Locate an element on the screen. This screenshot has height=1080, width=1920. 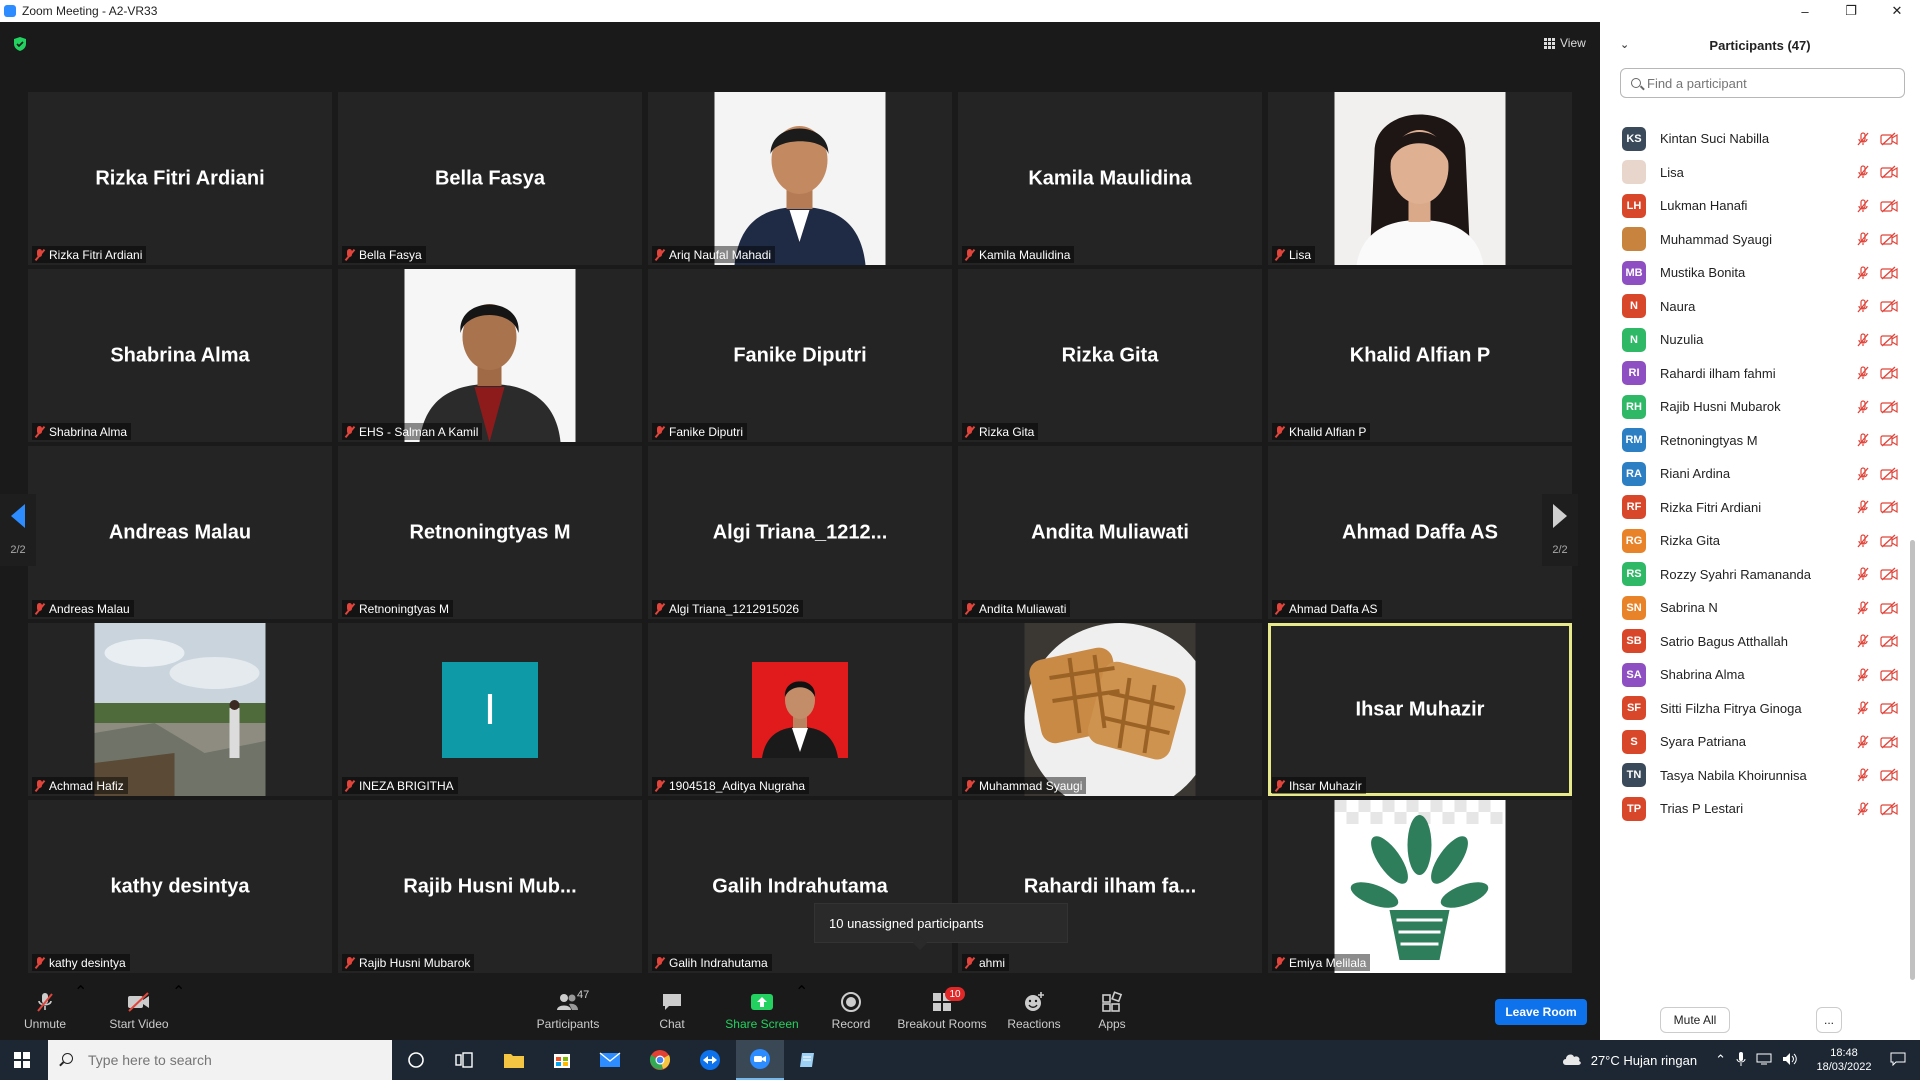
taskbar-search-input is located at coordinates (228, 1060).